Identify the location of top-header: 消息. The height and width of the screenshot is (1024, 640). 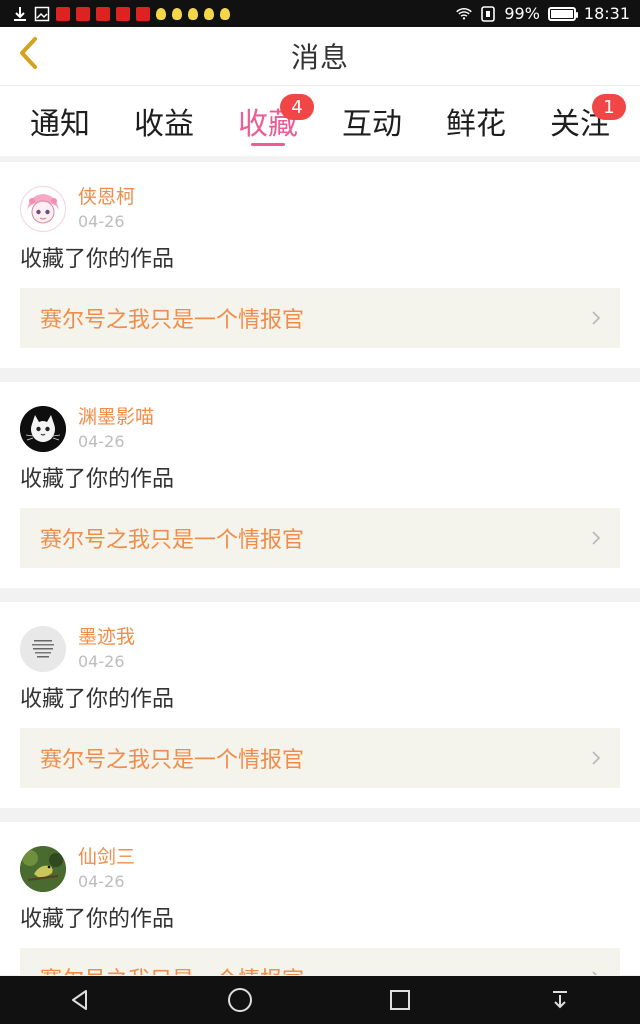
(320, 56).